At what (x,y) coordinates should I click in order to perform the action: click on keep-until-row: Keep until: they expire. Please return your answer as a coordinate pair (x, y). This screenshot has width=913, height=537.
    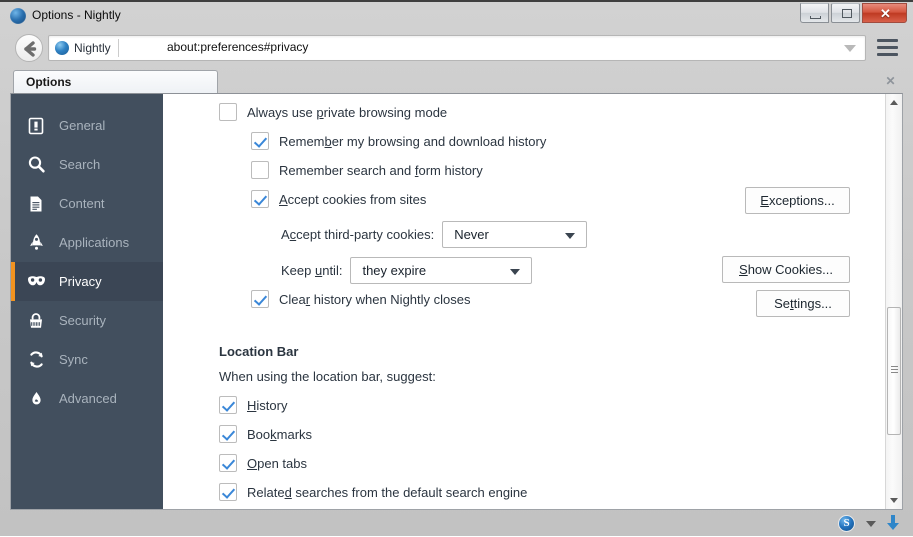
    Looking at the image, I should click on (407, 270).